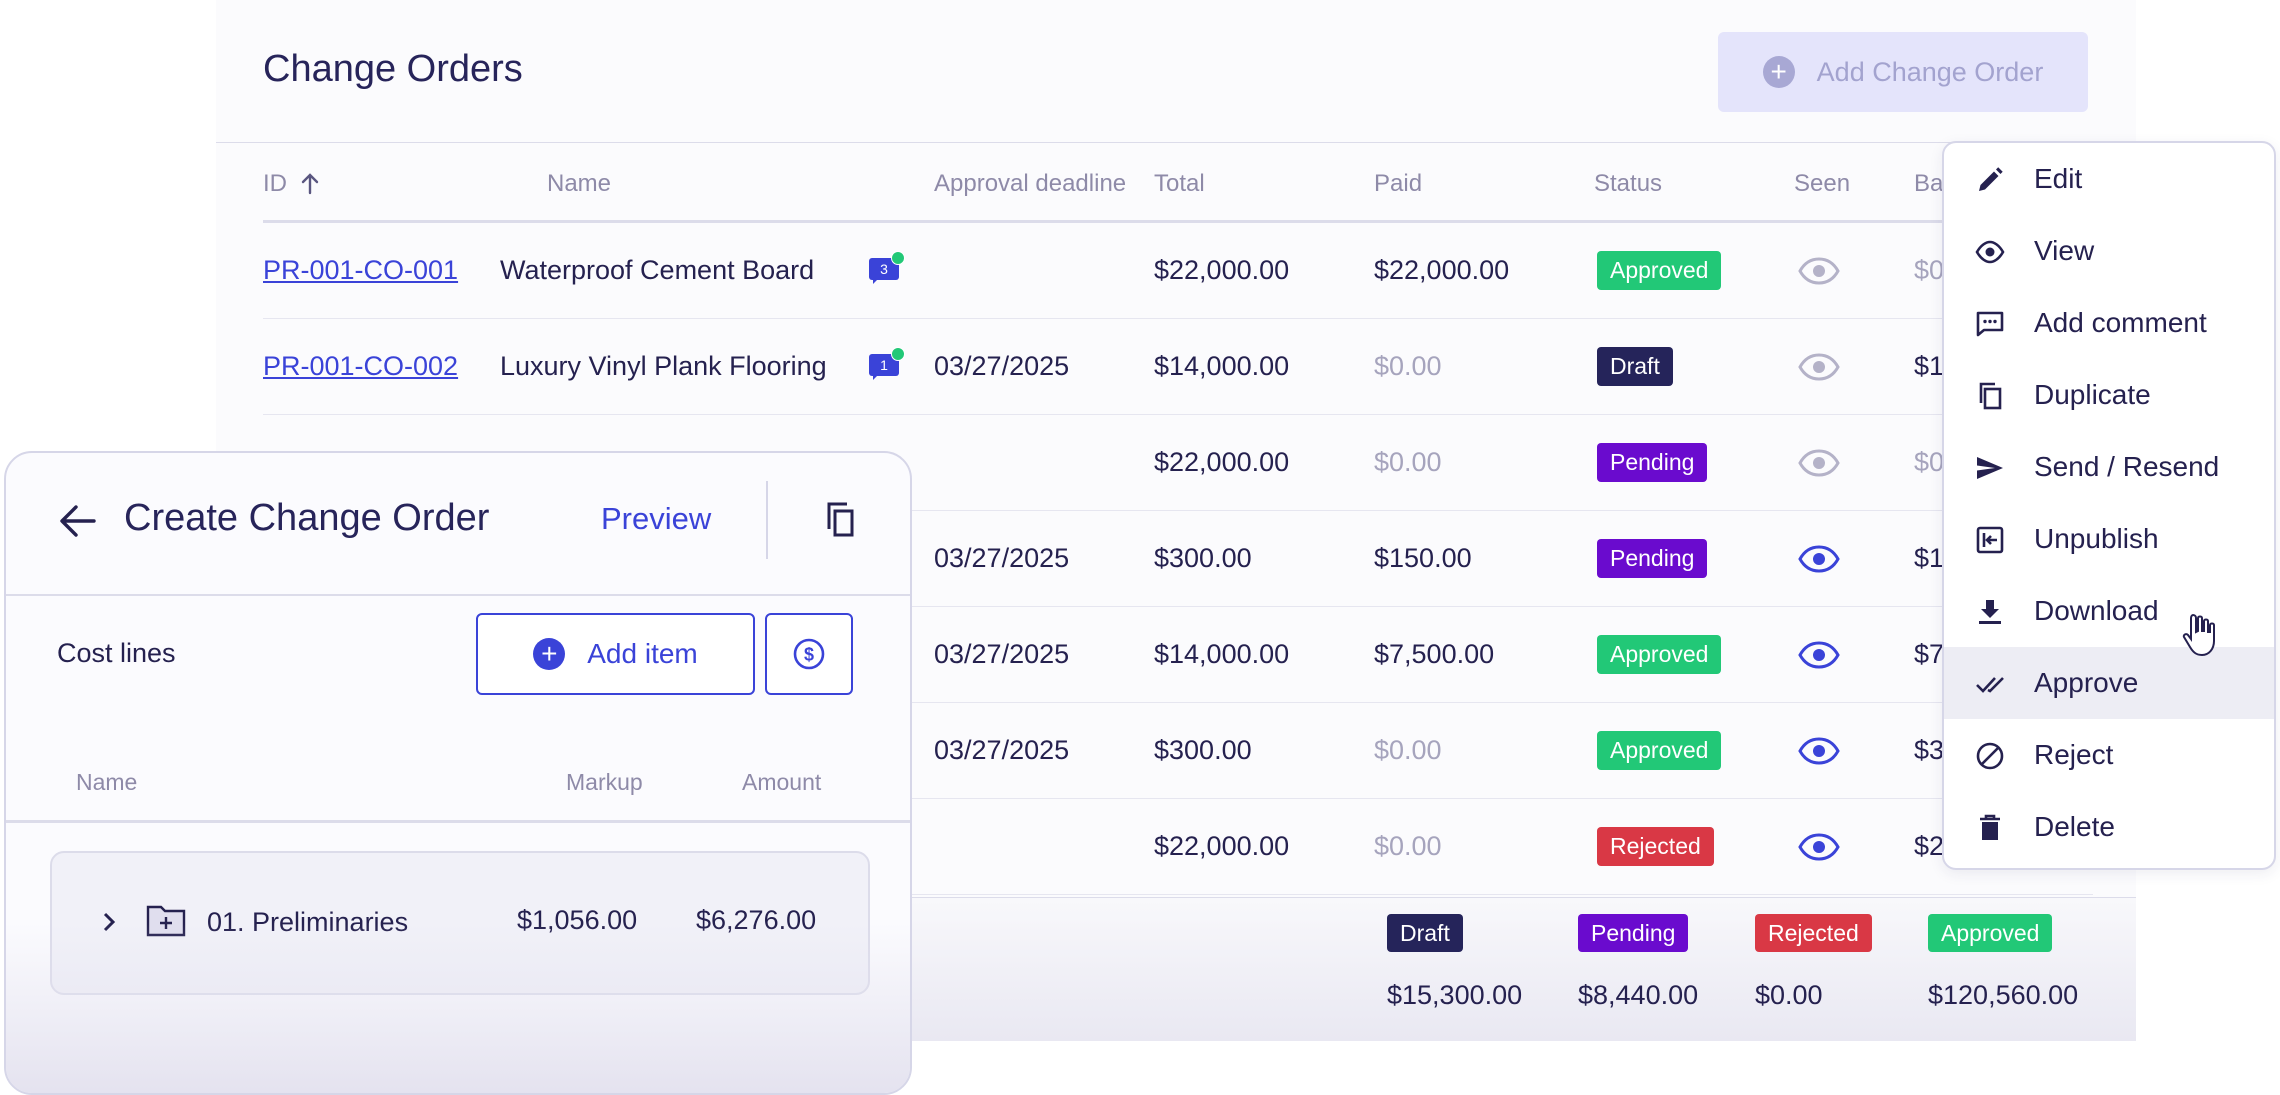 This screenshot has height=1095, width=2280. What do you see at coordinates (642, 653) in the screenshot?
I see `add-item-label: Add item` at bounding box center [642, 653].